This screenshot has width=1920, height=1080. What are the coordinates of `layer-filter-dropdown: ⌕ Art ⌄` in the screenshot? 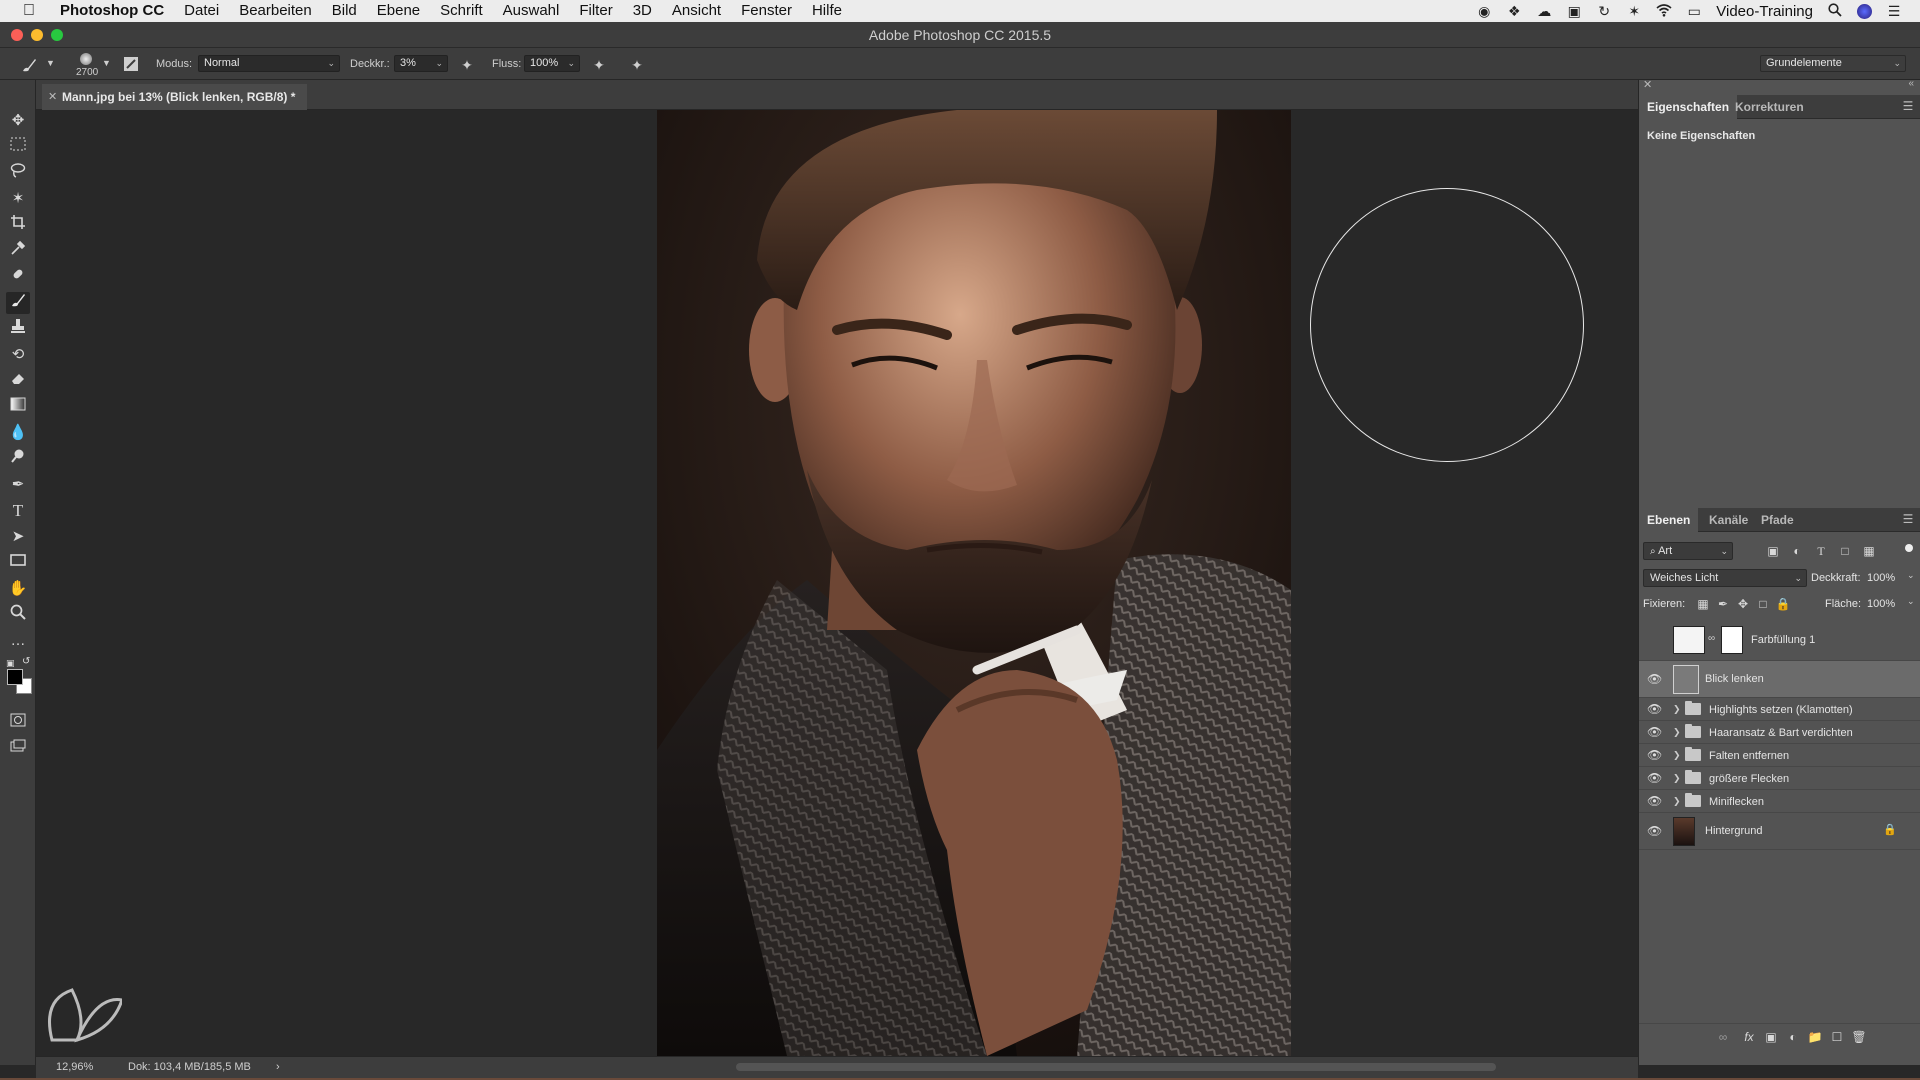 It's located at (1688, 551).